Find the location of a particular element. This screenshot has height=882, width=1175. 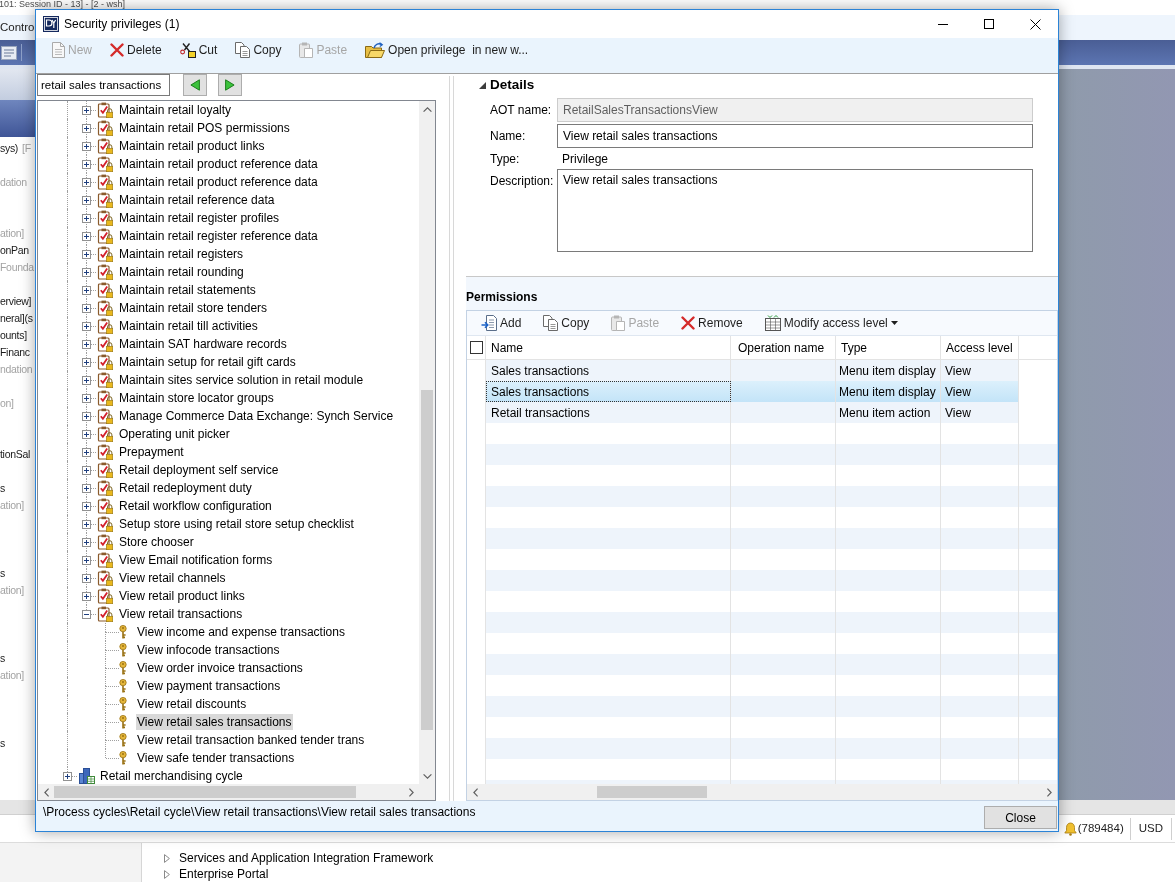

tree-item: View safe tender transactions is located at coordinates (216, 758).